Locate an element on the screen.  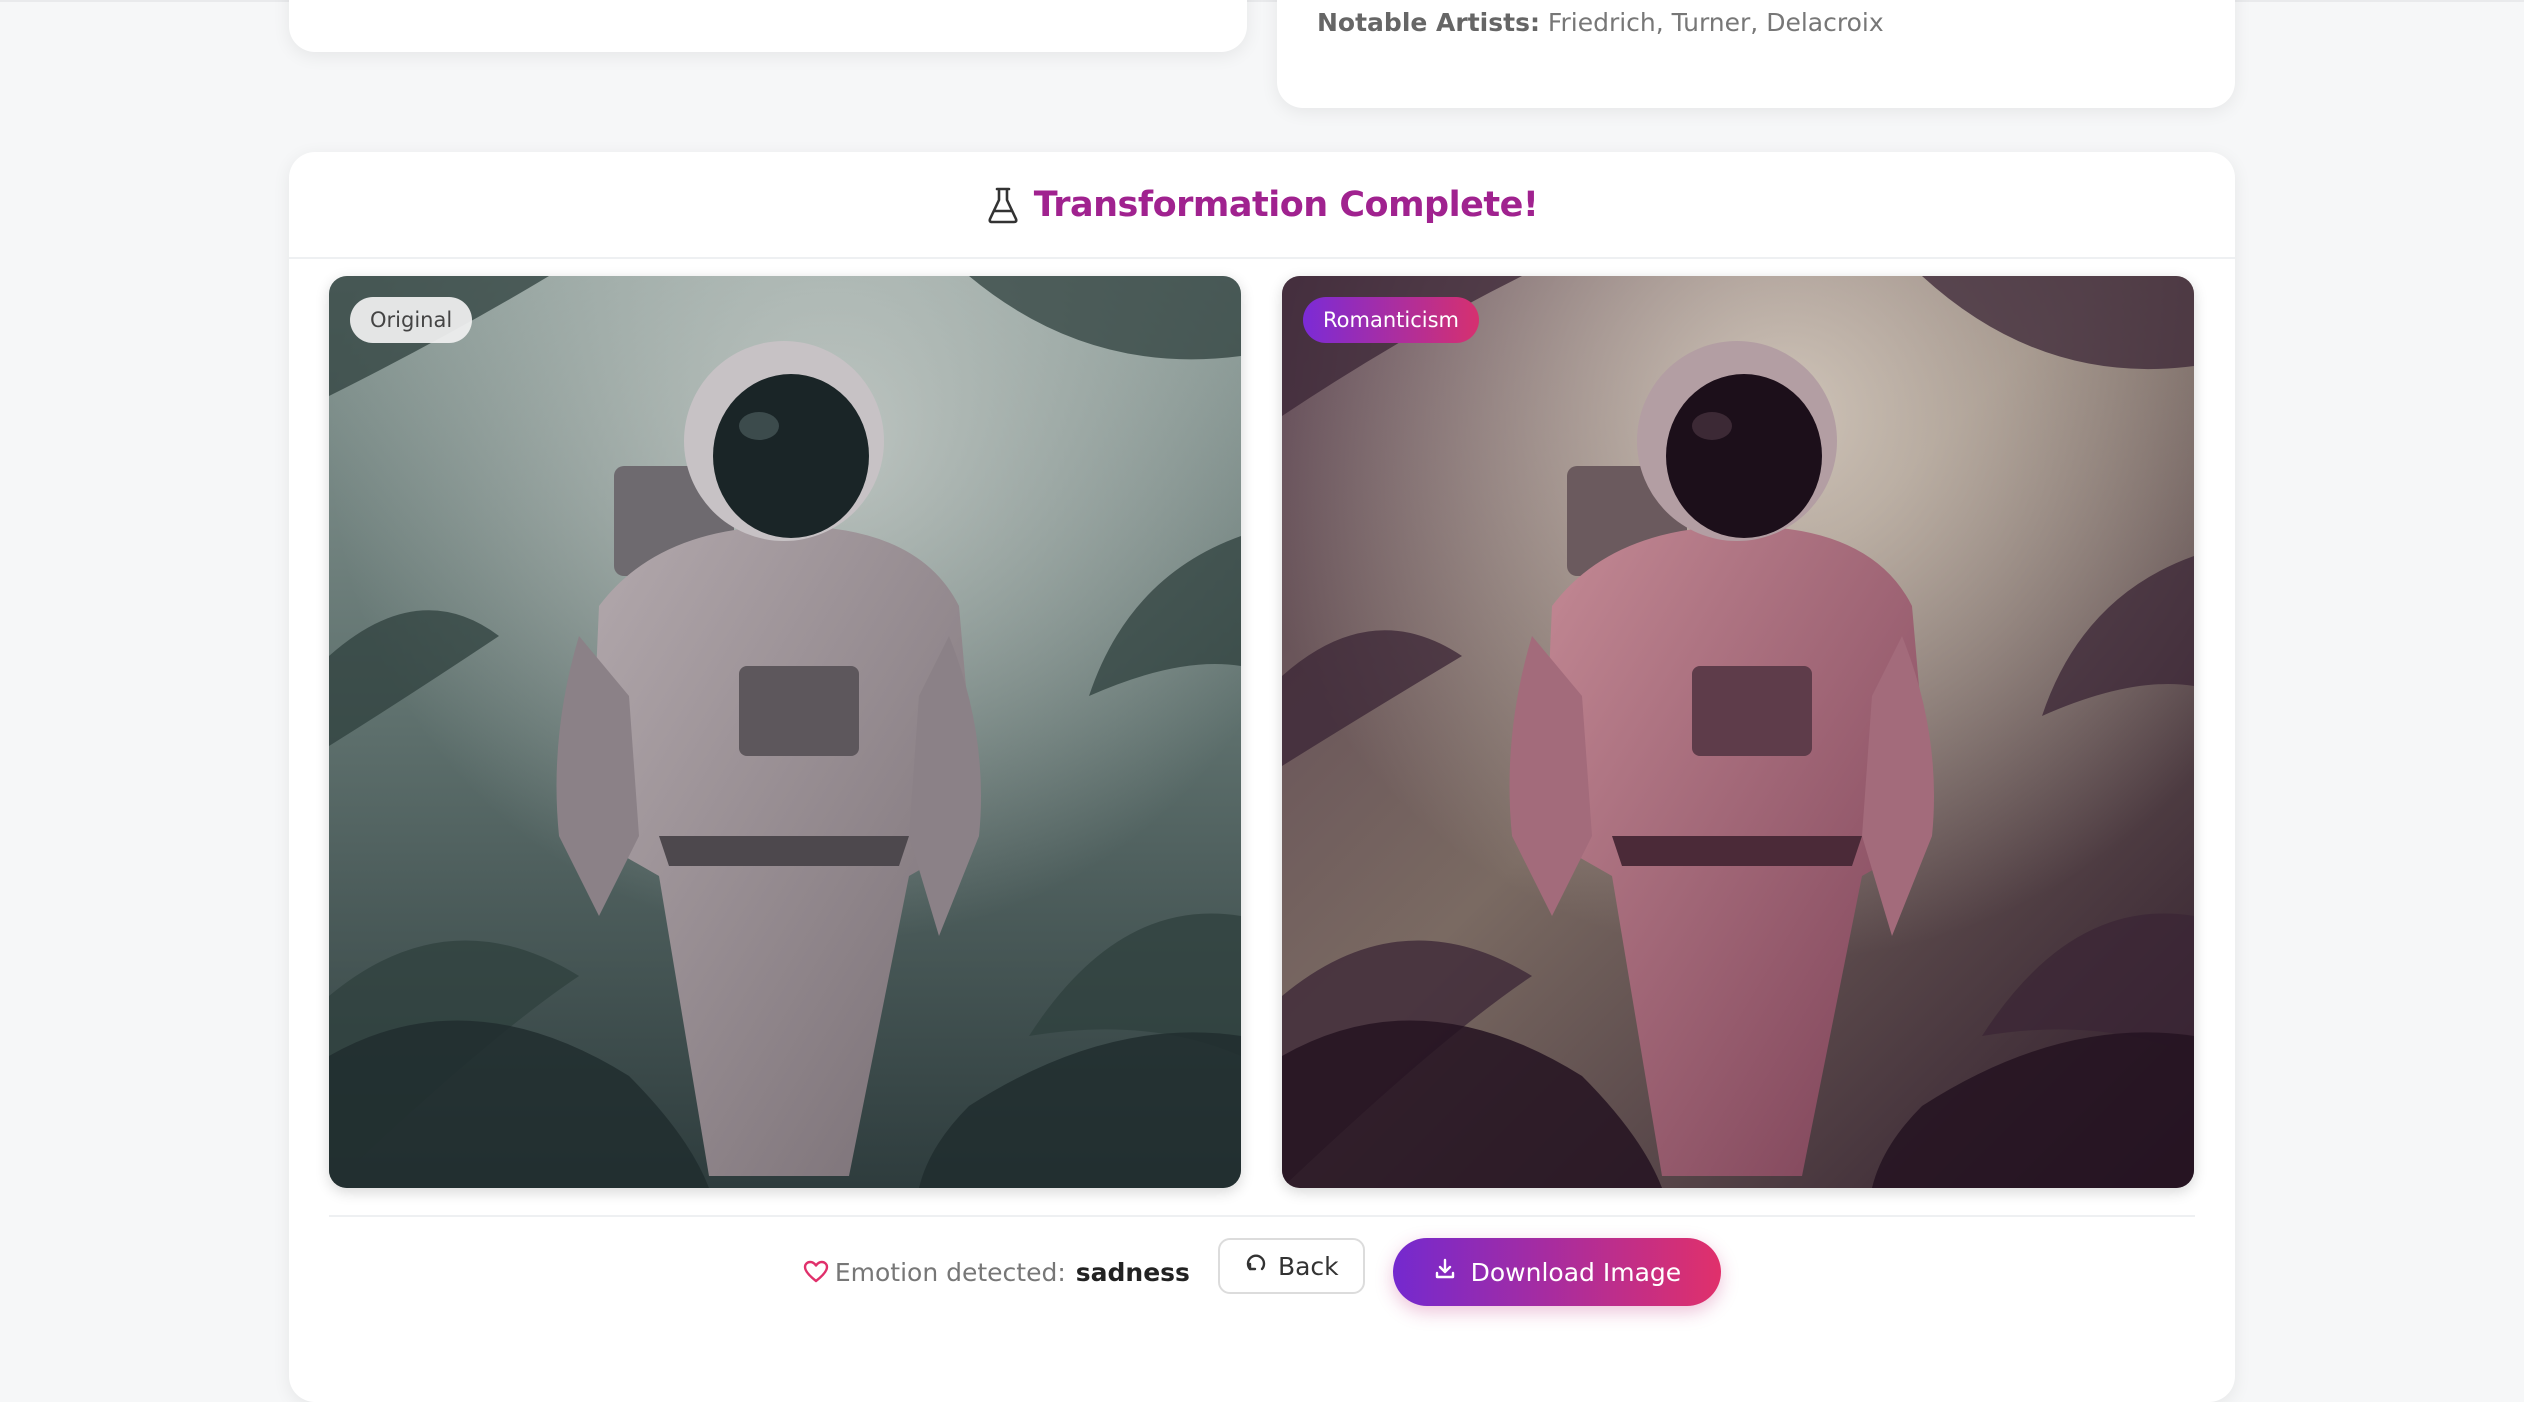
style-badge: Romanticism is located at coordinates (1391, 320).